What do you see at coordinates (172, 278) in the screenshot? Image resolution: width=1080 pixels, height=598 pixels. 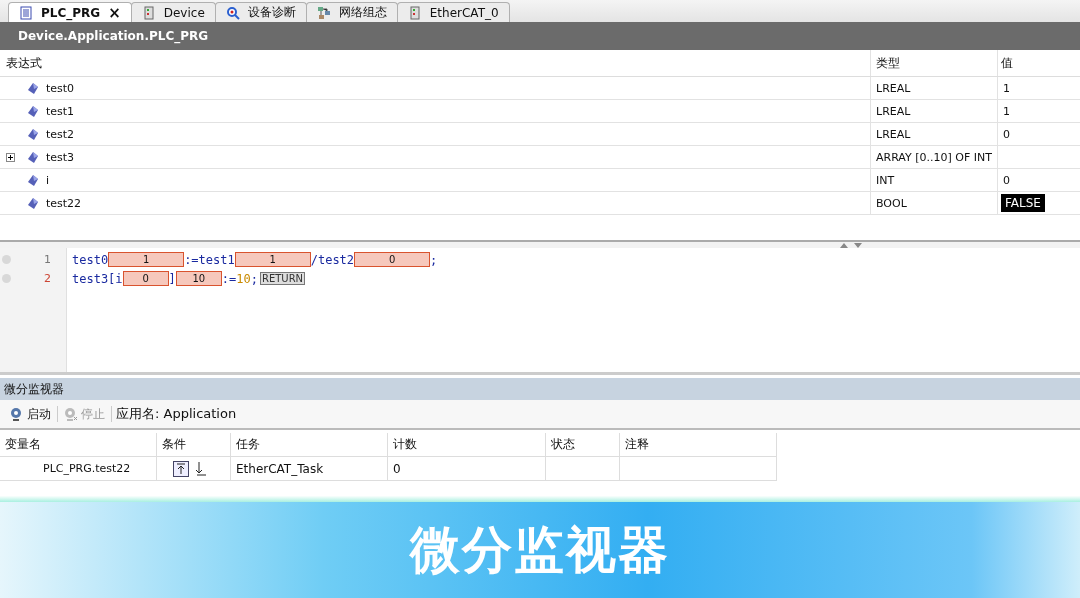 I see `code-text: ]` at bounding box center [172, 278].